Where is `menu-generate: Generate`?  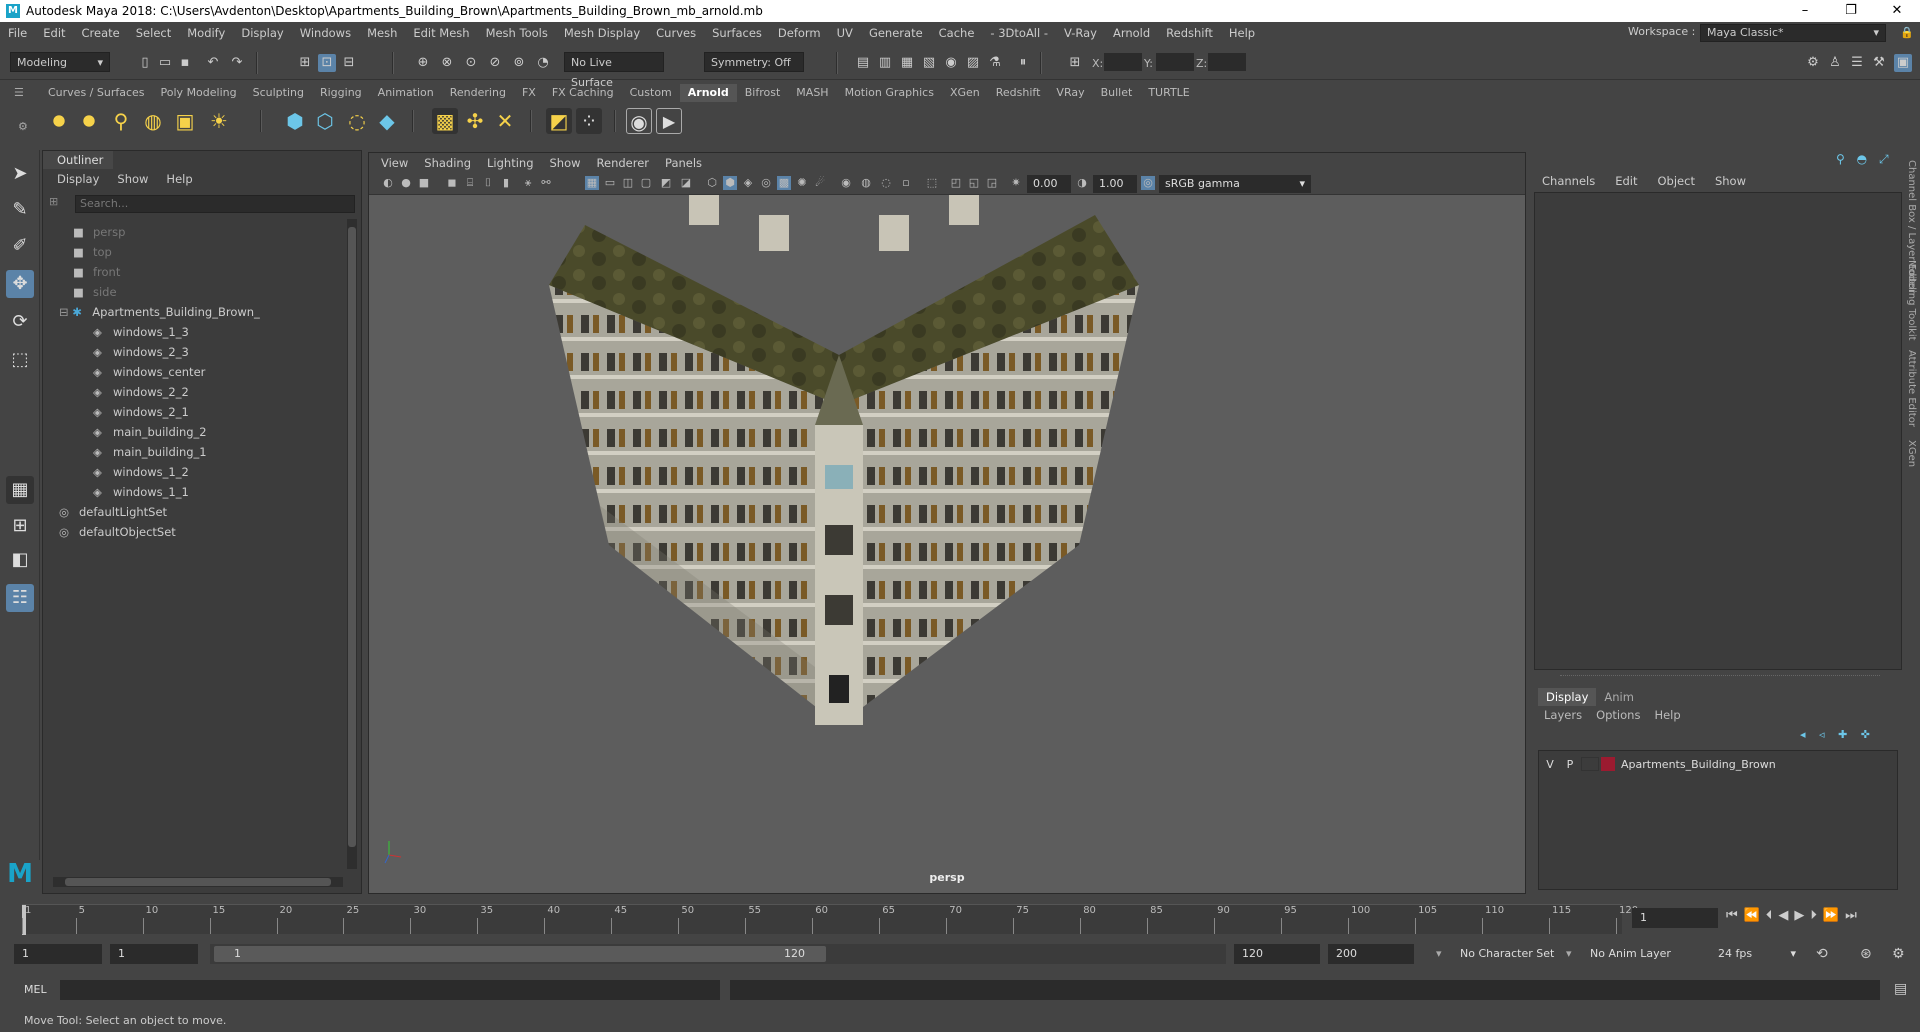
menu-generate: Generate is located at coordinates (896, 33).